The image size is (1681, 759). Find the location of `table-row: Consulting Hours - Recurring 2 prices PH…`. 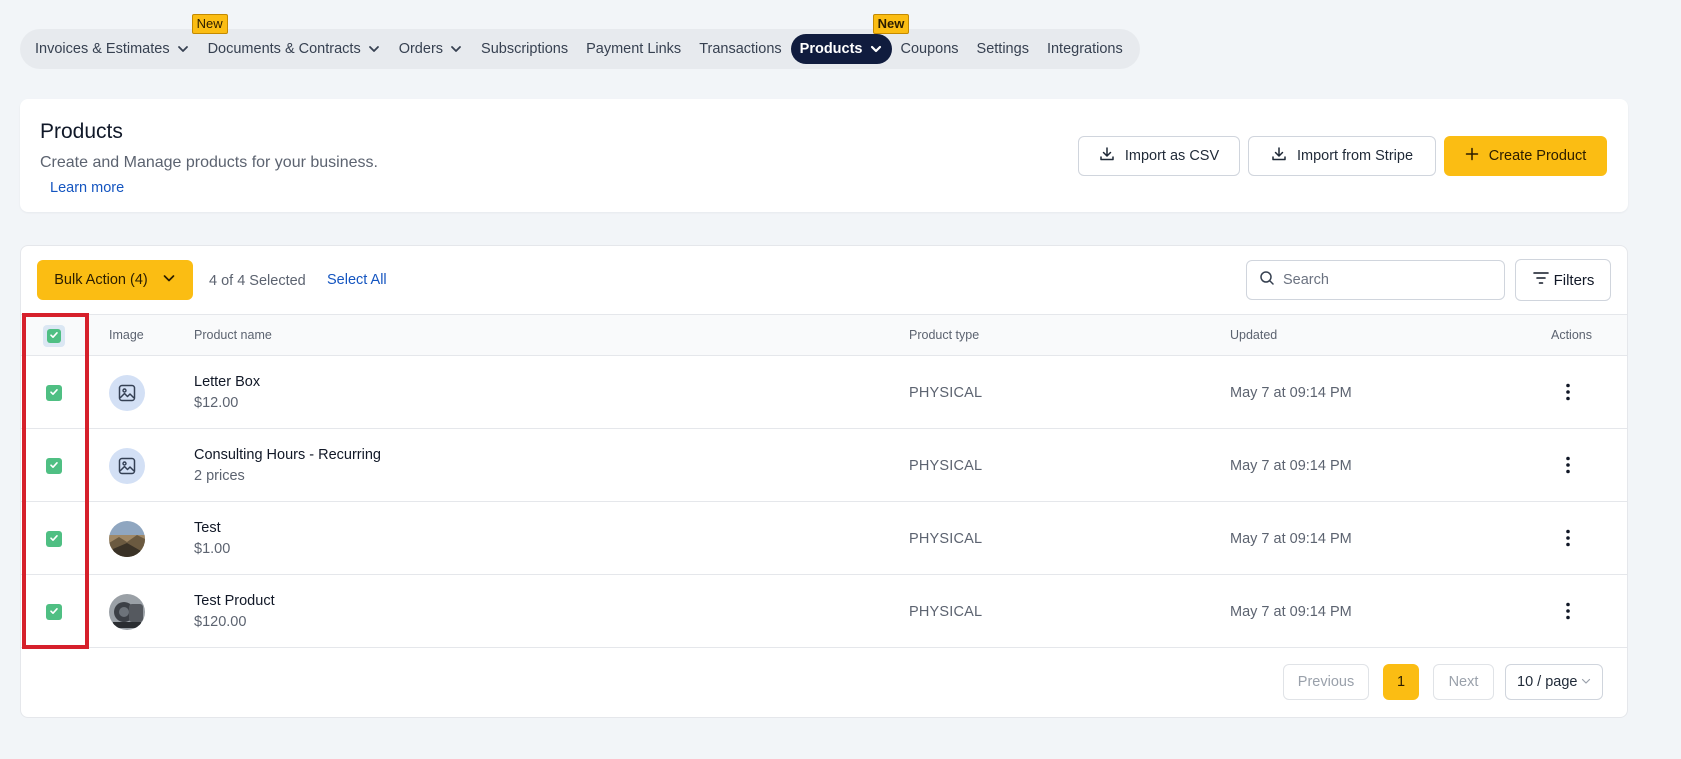

table-row: Consulting Hours - Recurring 2 prices PH… is located at coordinates (824, 465).